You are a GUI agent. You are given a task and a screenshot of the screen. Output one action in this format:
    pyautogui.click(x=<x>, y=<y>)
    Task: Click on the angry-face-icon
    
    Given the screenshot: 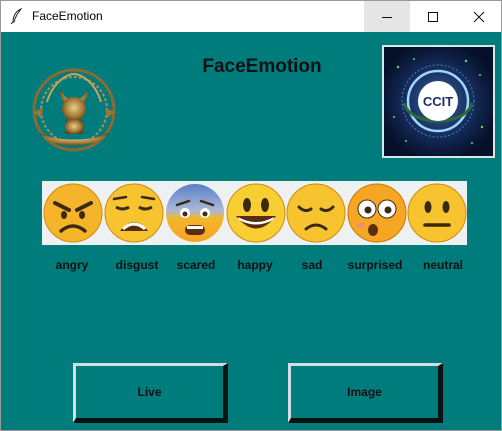 What is the action you would take?
    pyautogui.click(x=73, y=213)
    